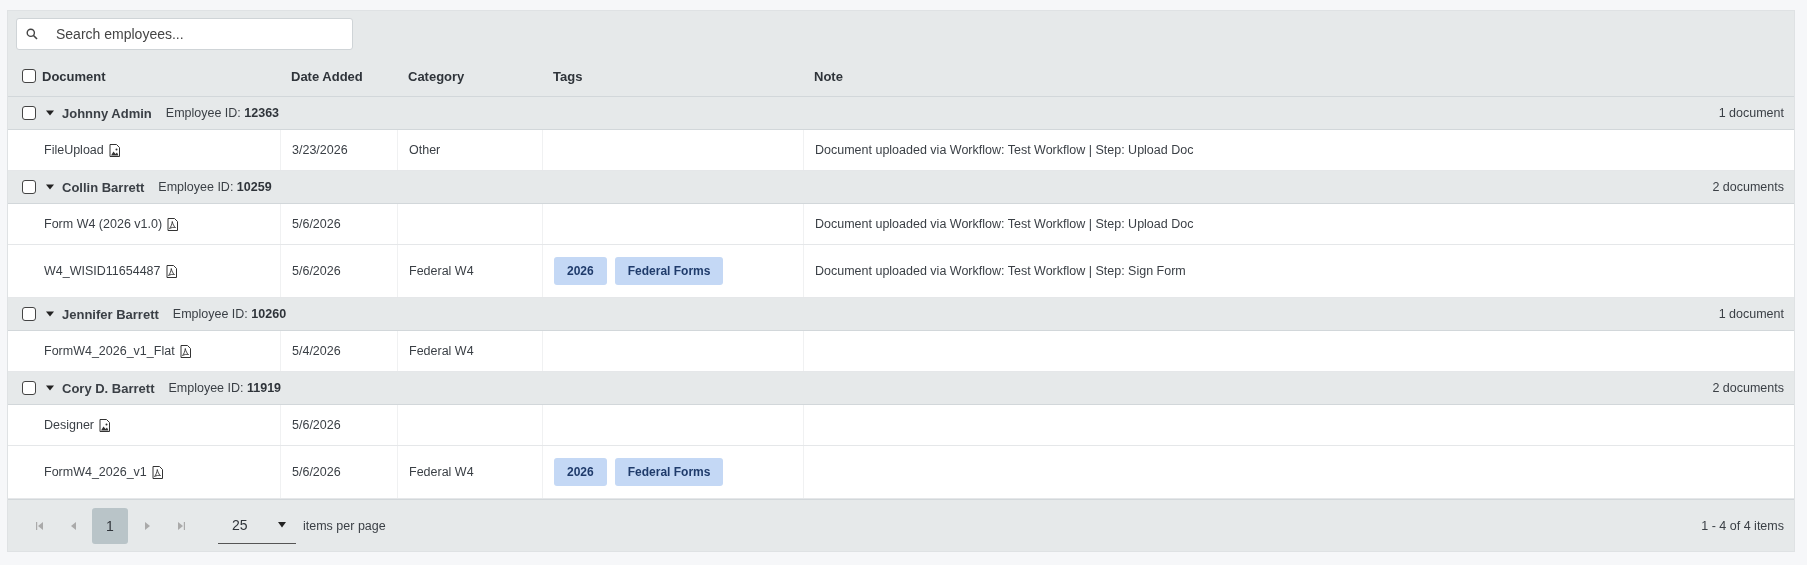 The image size is (1807, 565). Describe the element at coordinates (102, 271) in the screenshot. I see `document-name: W4_WISID11654487` at that location.